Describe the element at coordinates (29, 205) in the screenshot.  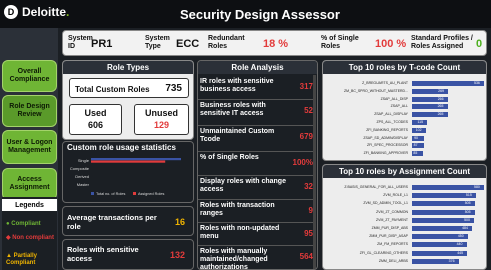
I see `legend-title: Legends` at that location.